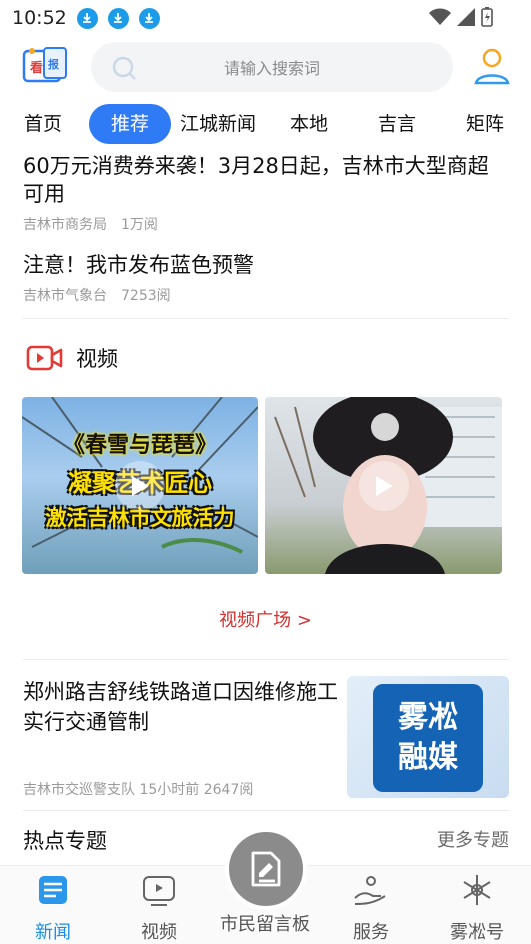 Image resolution: width=531 pixels, height=944 pixels. I want to click on nav-wusong-account: 雾凇号, so click(477, 908).